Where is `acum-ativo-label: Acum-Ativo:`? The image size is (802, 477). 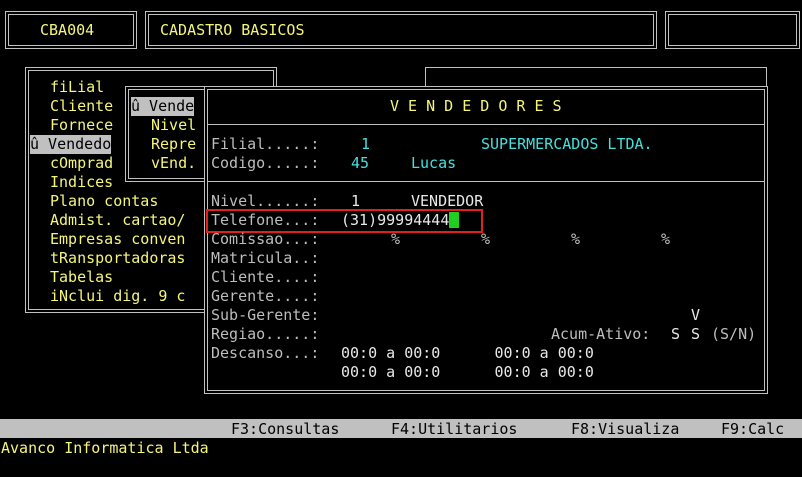 acum-ativo-label: Acum-Ativo: is located at coordinates (601, 334).